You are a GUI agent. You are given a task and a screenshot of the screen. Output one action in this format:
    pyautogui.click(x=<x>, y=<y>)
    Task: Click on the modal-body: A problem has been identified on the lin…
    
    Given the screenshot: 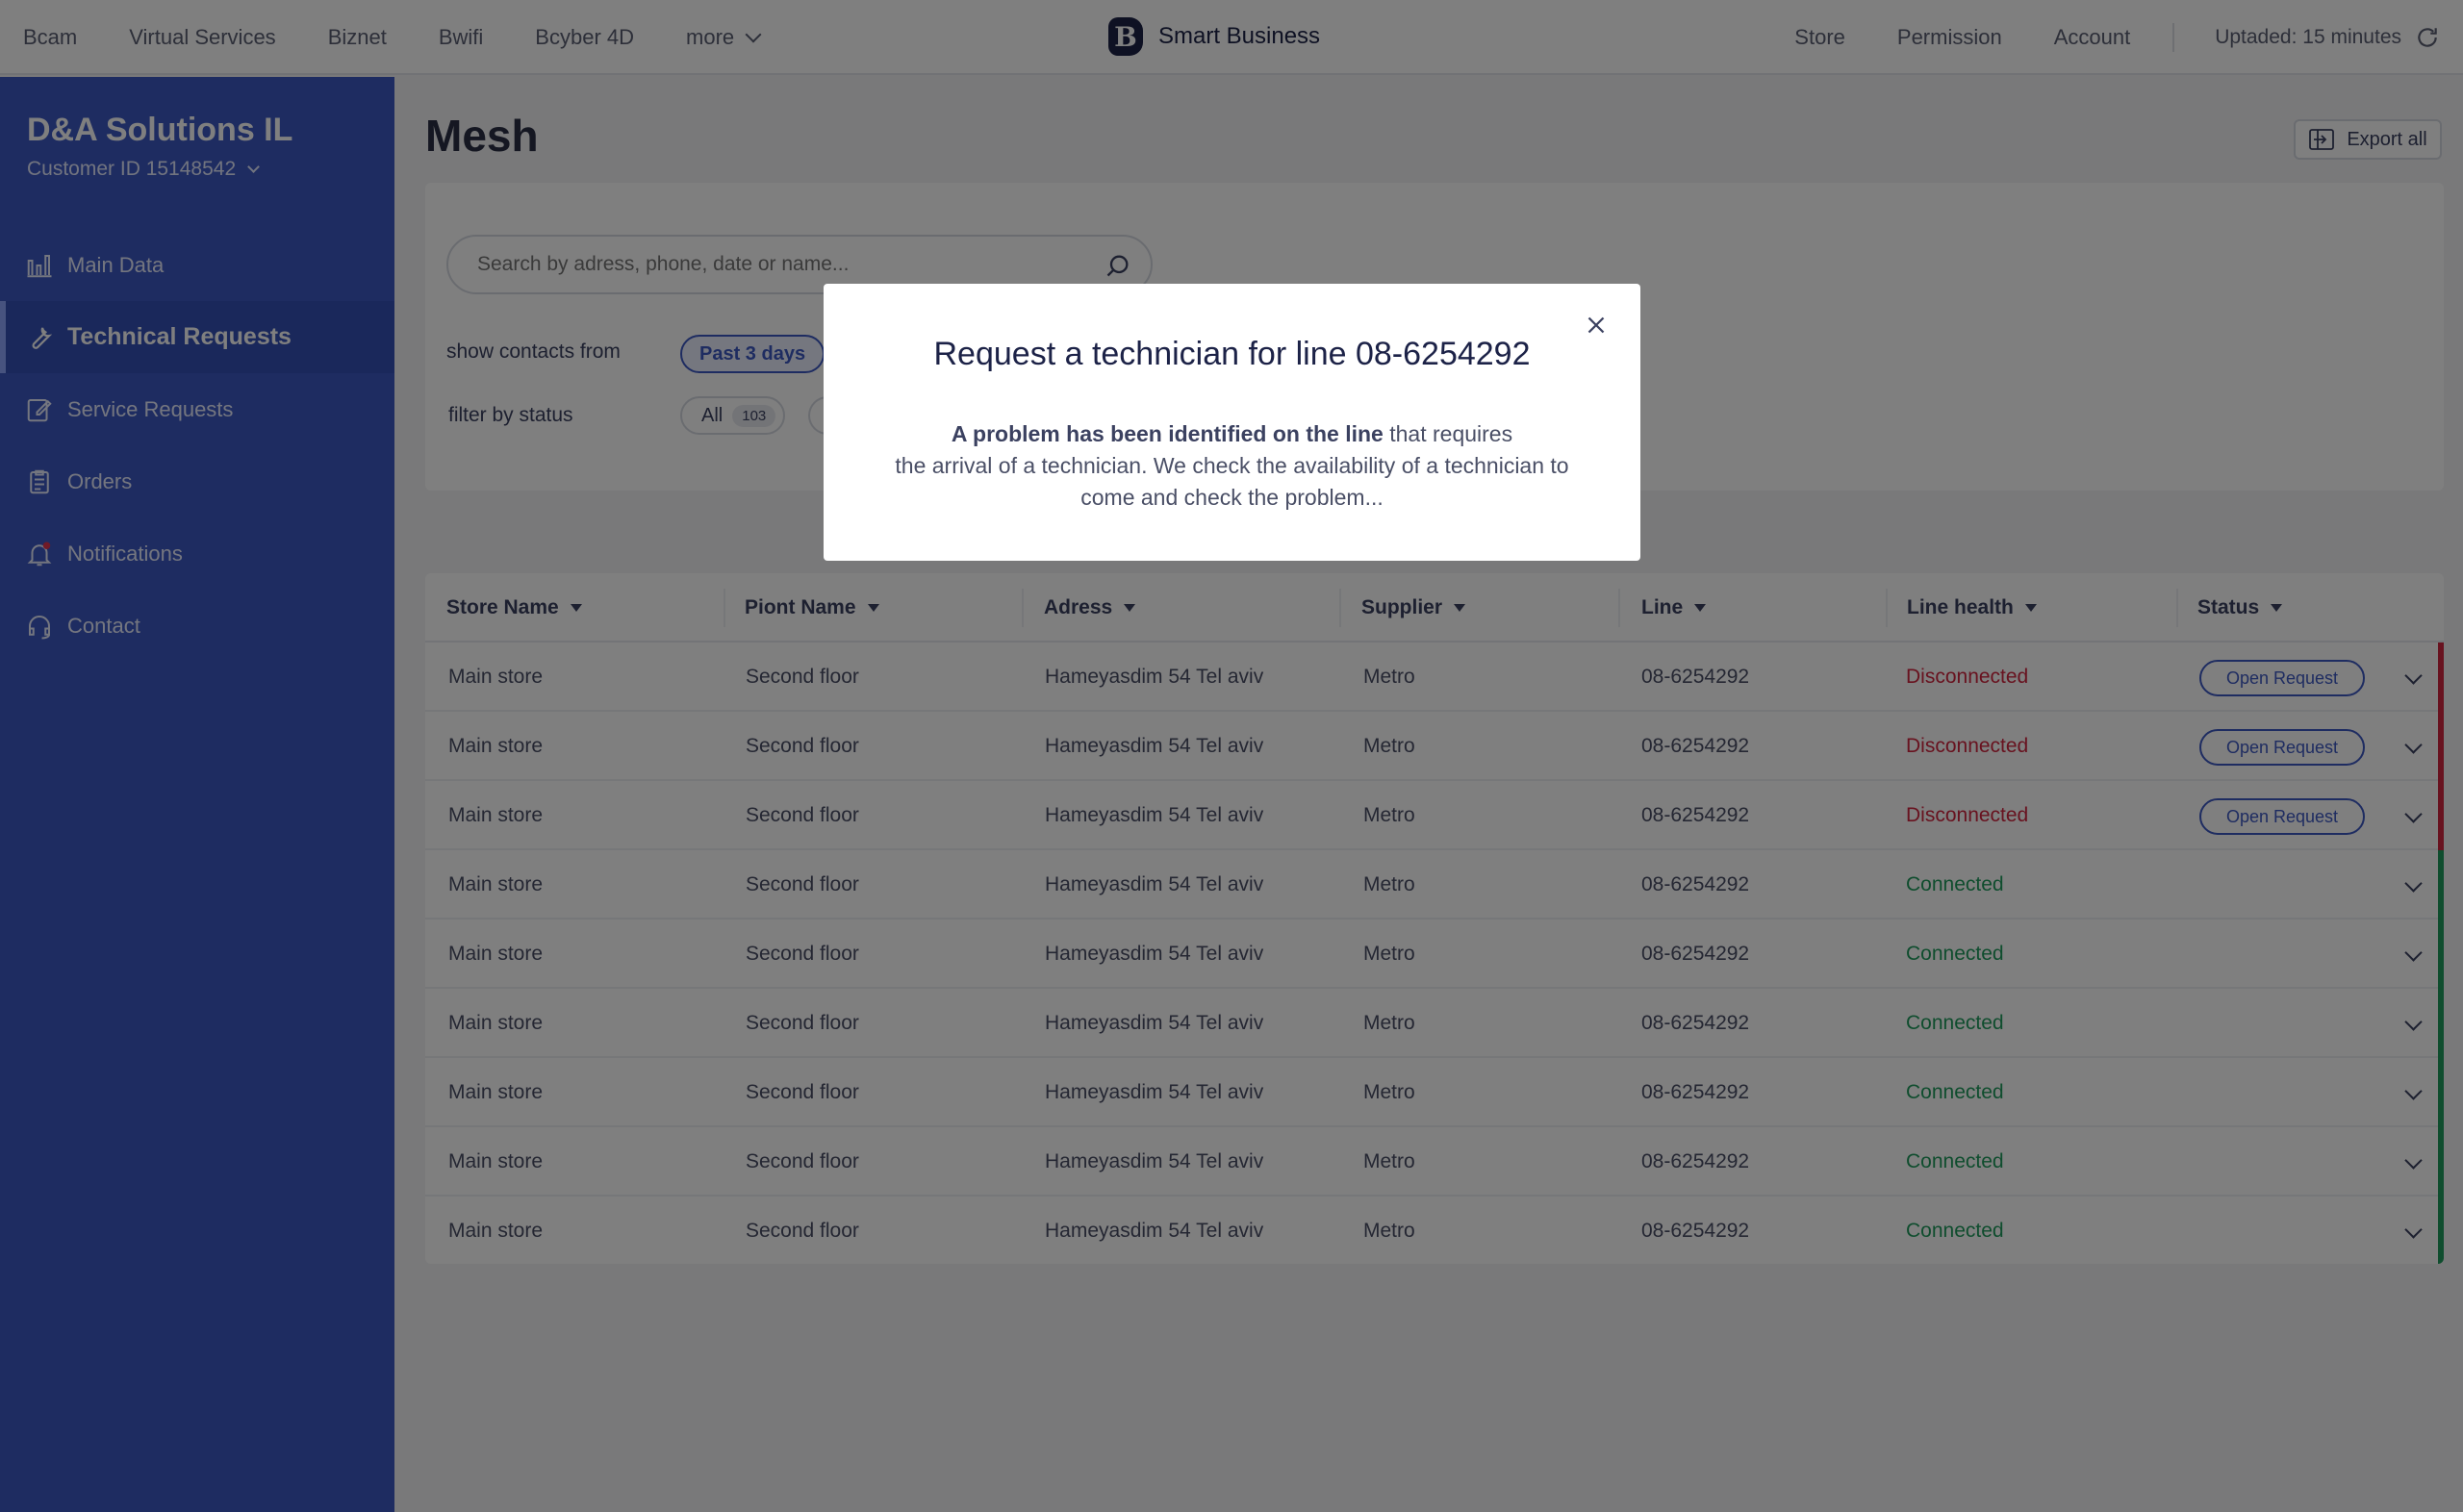 What is the action you would take?
    pyautogui.click(x=1232, y=466)
    